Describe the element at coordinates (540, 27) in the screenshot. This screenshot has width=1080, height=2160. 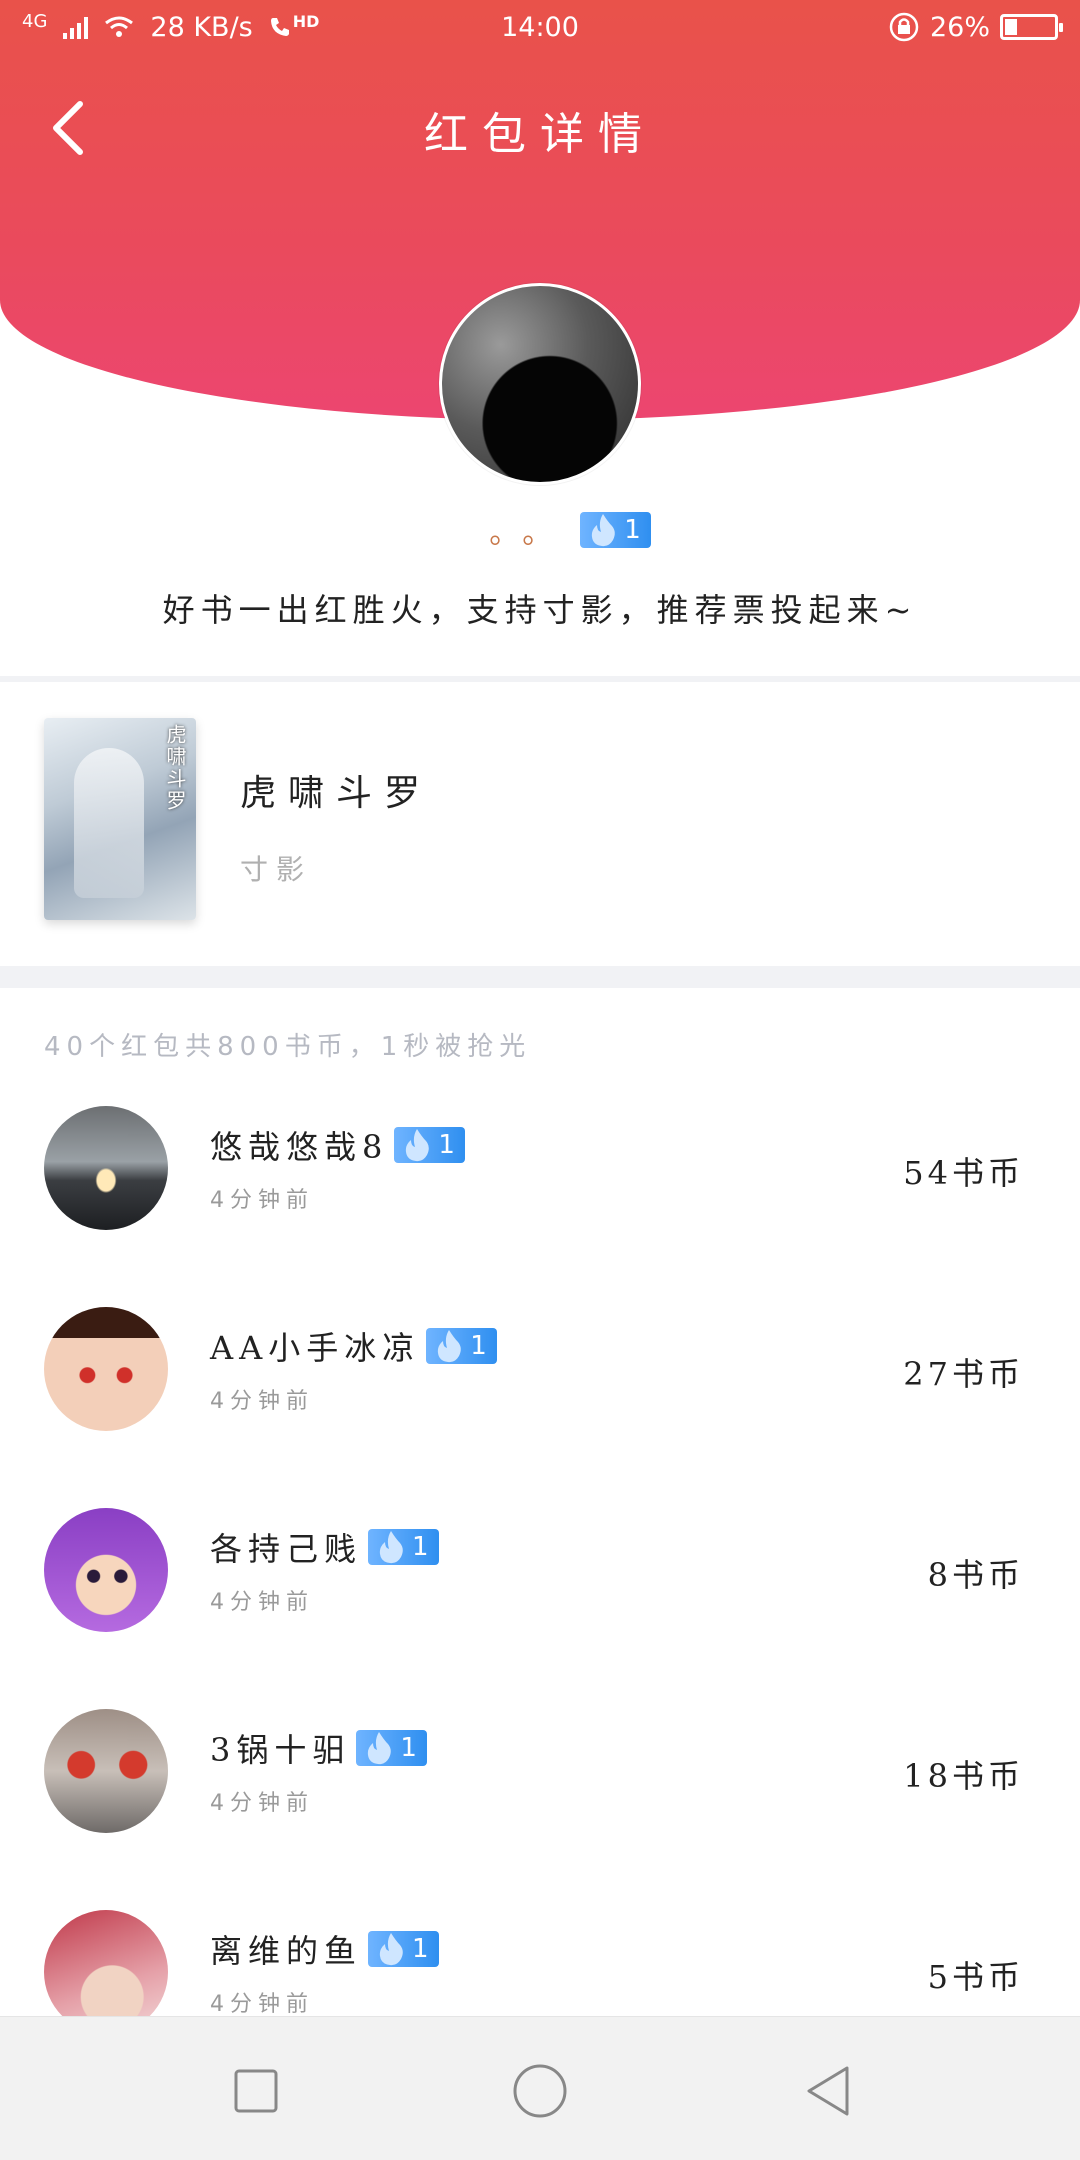
I see `status-bar: 4G 28 KB/s HD 14:00 26%` at that location.